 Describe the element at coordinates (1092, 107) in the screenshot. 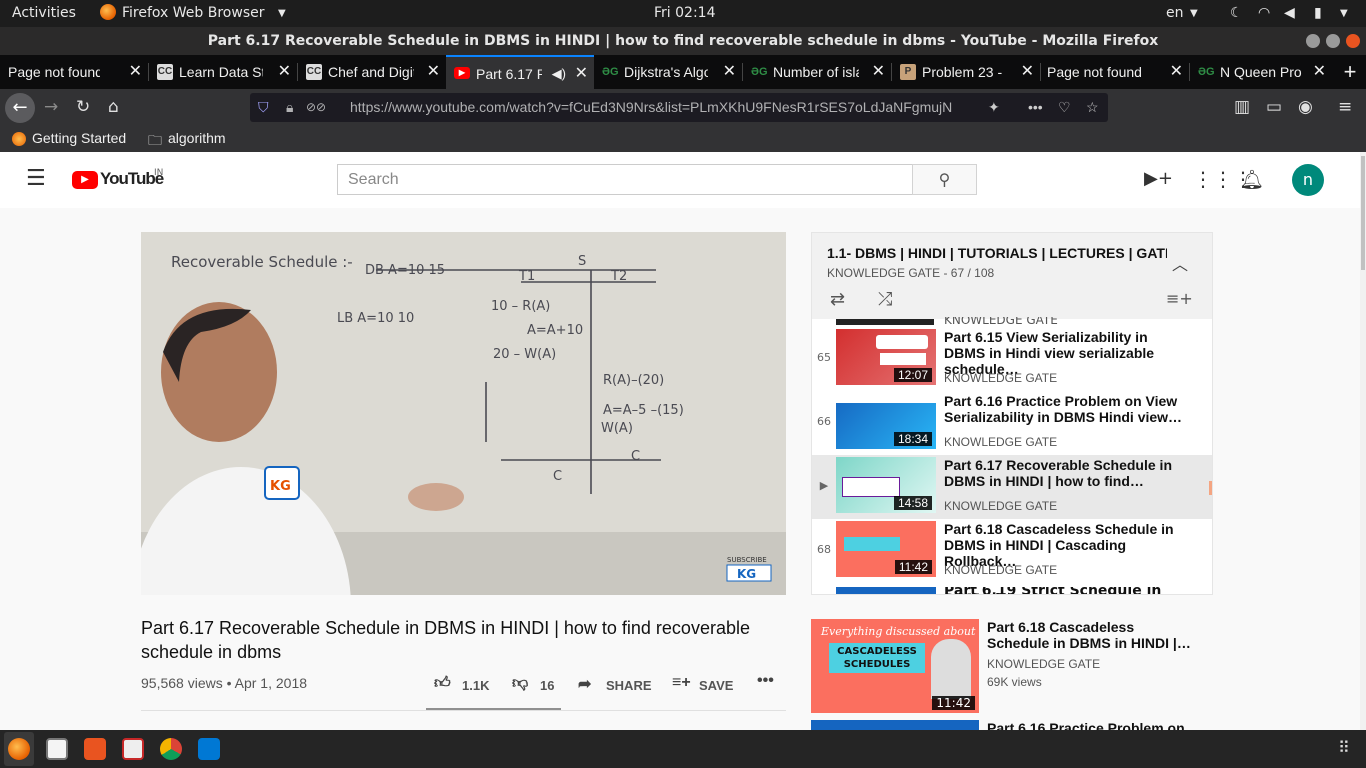

I see `bookmark-star-icon: ☆` at that location.